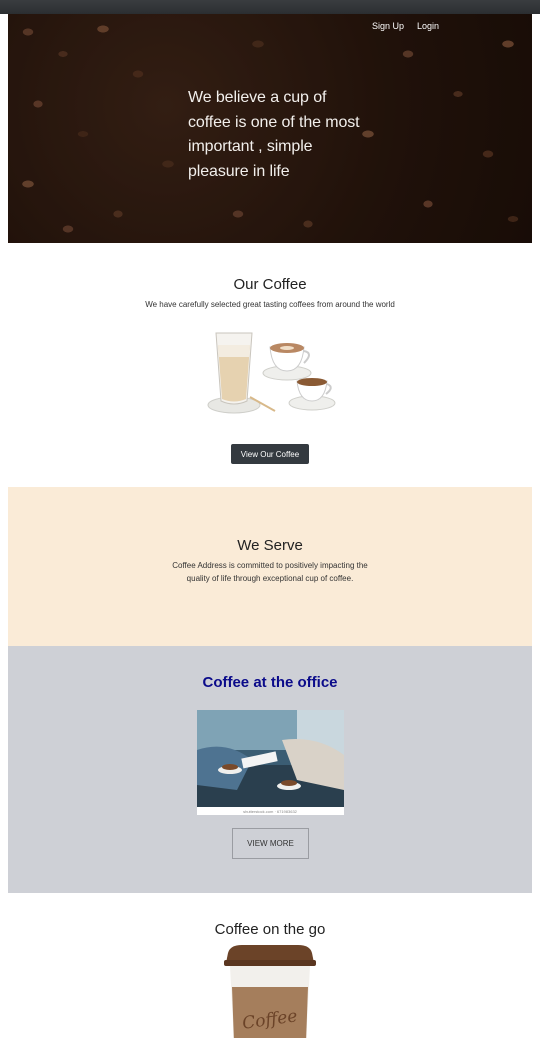 The height and width of the screenshot is (1038, 540). I want to click on image-watermark: shutterstock.com · 671983632, so click(270, 811).